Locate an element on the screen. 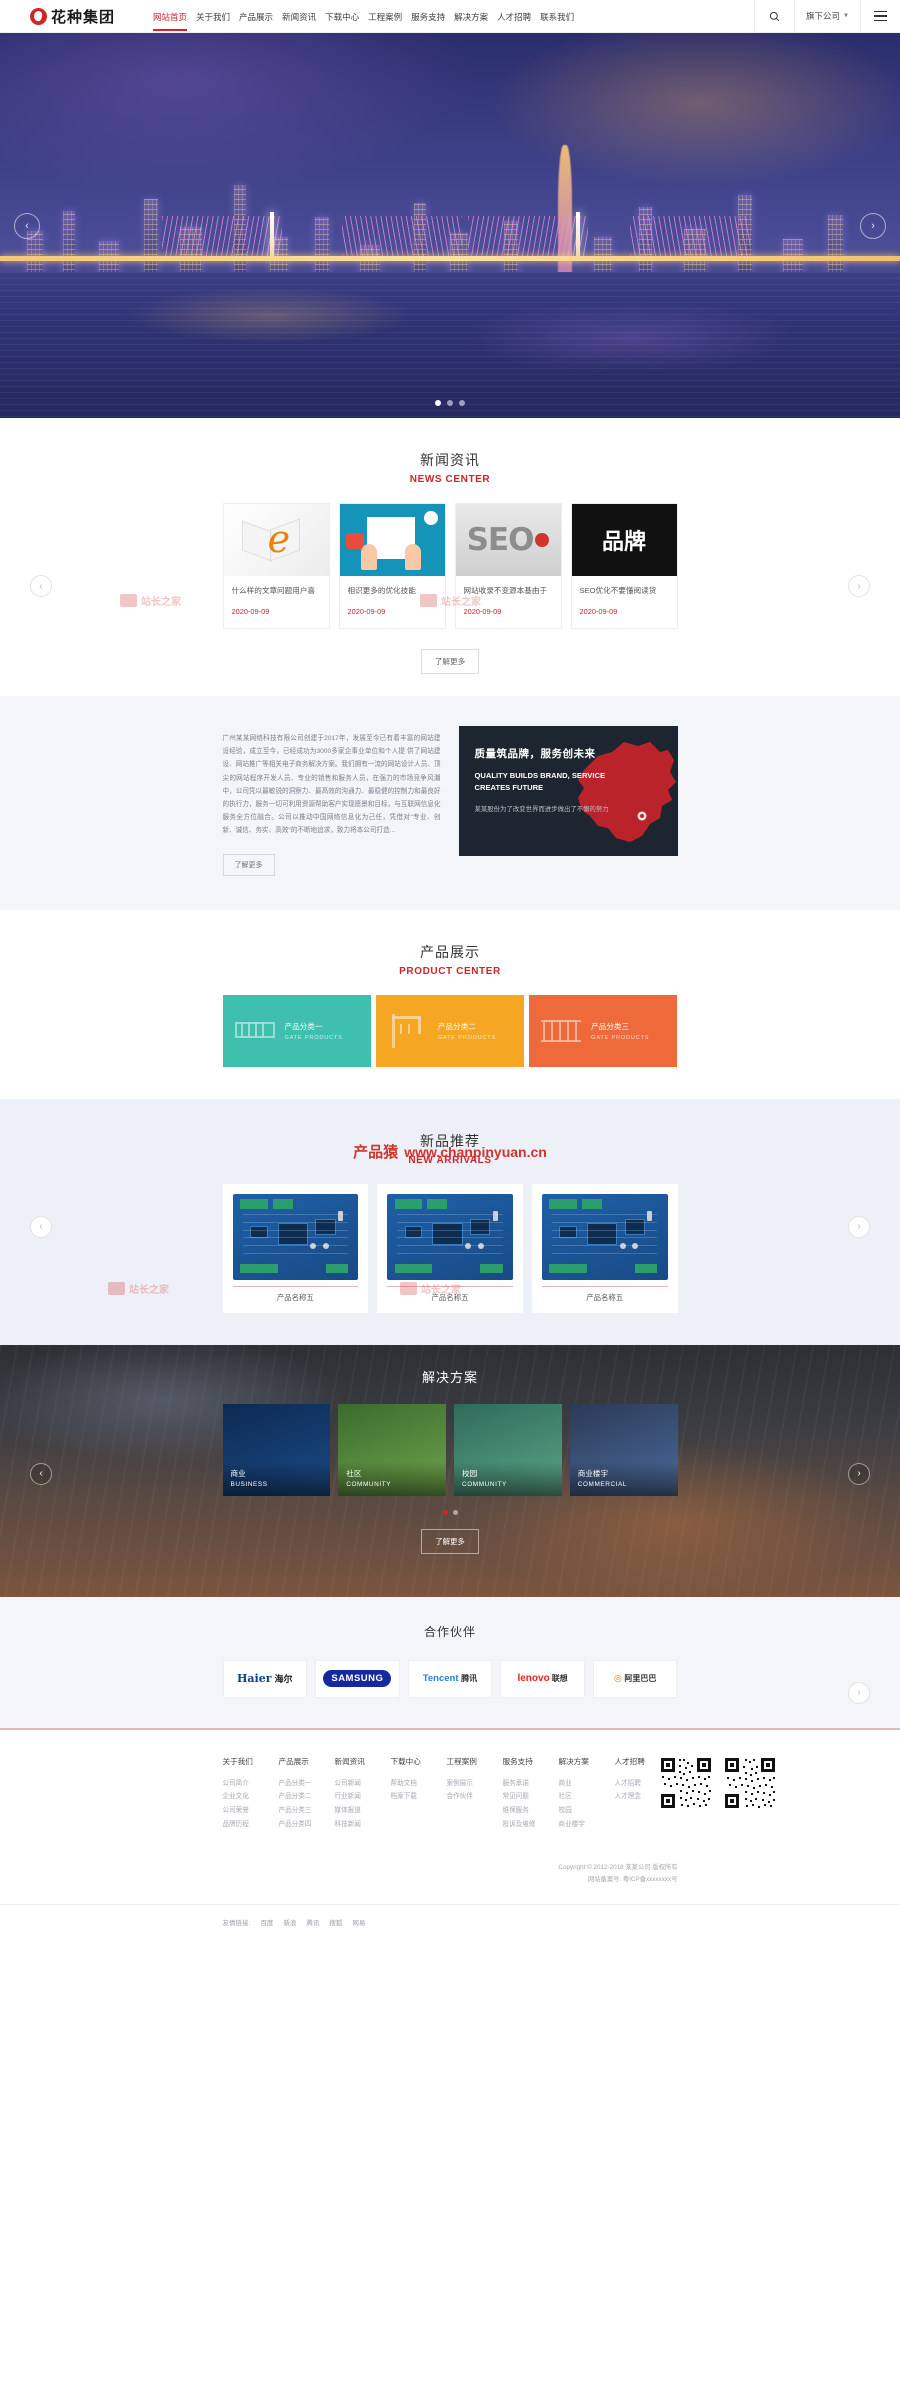  footer-link: 服务承诺 is located at coordinates (525, 1784).